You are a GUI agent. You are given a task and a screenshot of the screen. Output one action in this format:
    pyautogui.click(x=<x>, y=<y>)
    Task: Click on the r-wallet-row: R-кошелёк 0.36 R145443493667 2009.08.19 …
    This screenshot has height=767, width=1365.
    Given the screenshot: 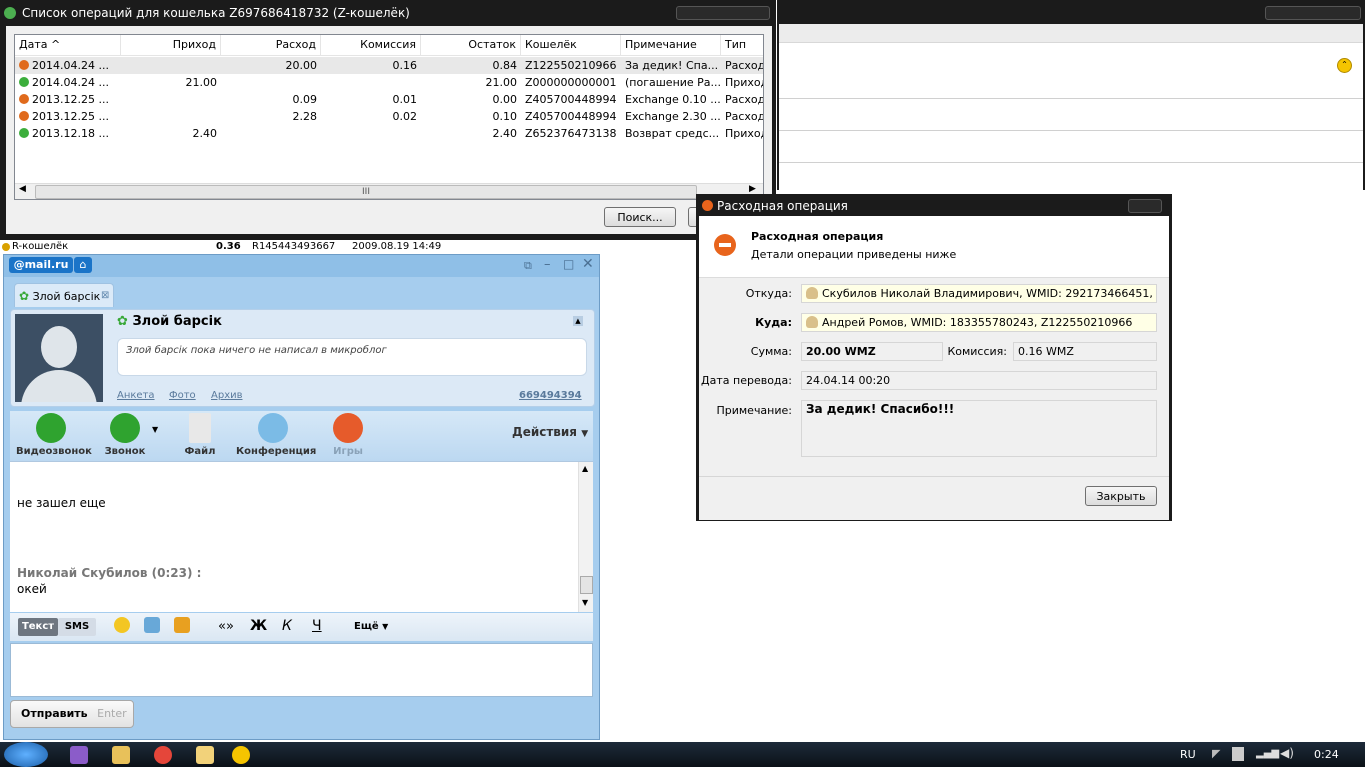 What is the action you would take?
    pyautogui.click(x=300, y=247)
    